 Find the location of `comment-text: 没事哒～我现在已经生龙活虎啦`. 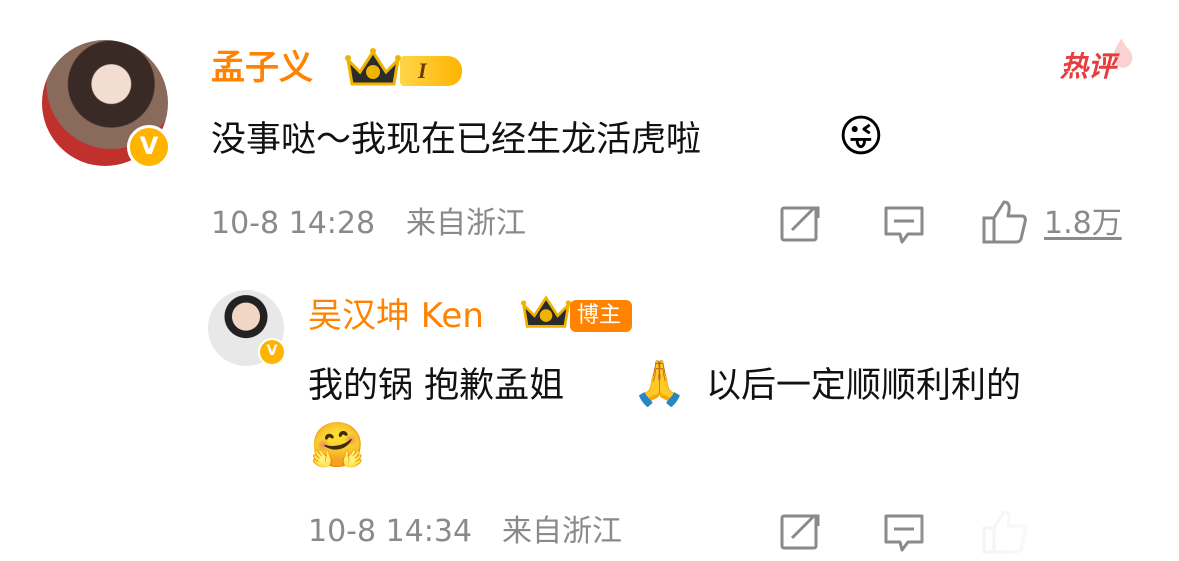

comment-text: 没事哒～我现在已经生龙活虎啦 is located at coordinates (456, 140).